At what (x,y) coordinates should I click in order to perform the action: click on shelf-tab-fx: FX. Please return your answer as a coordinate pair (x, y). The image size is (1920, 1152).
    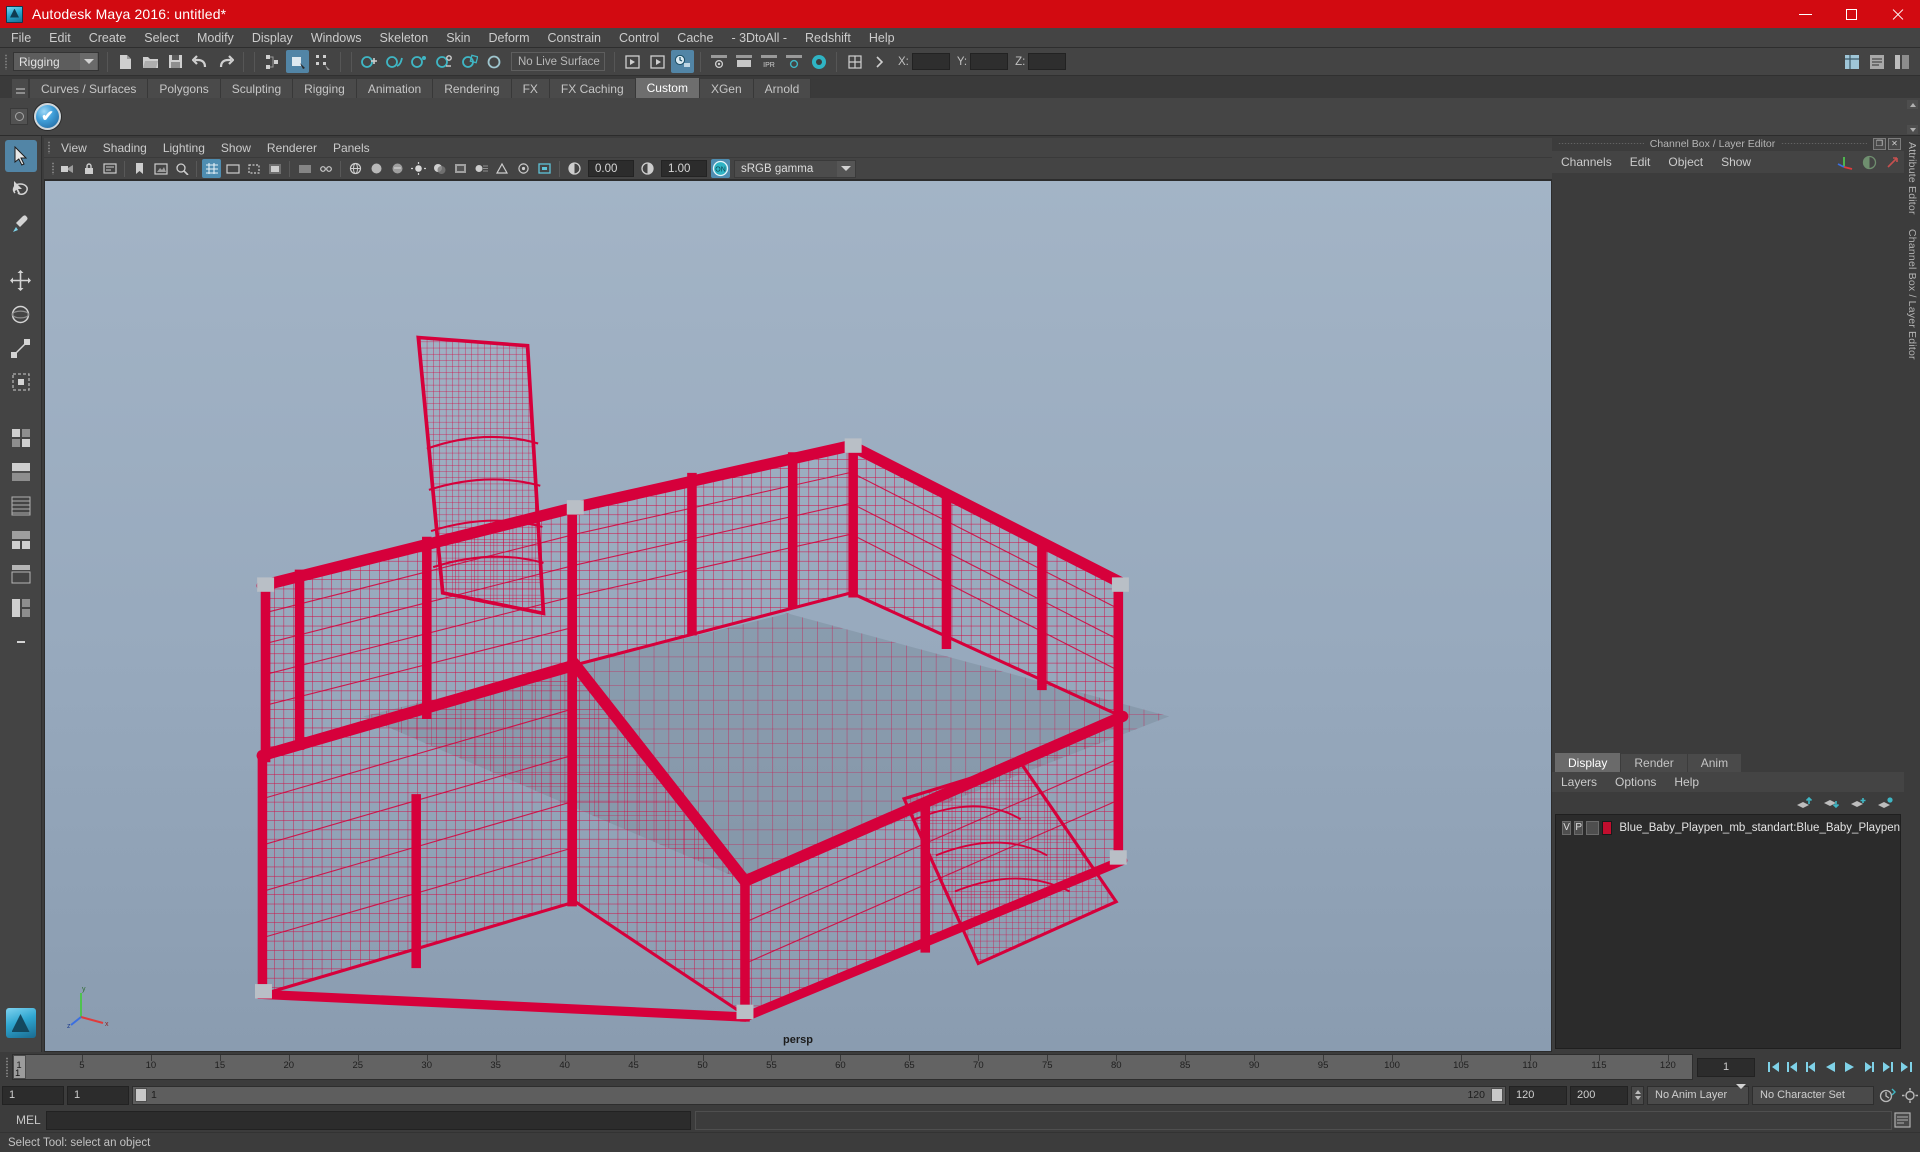
    Looking at the image, I should click on (530, 88).